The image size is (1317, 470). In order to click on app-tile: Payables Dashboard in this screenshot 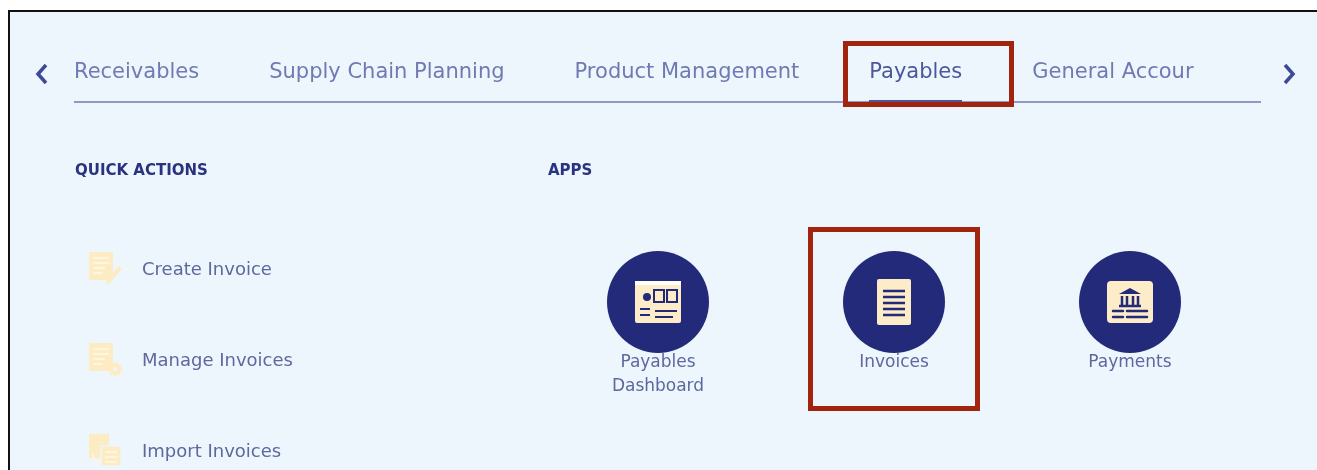, I will do `click(658, 312)`.